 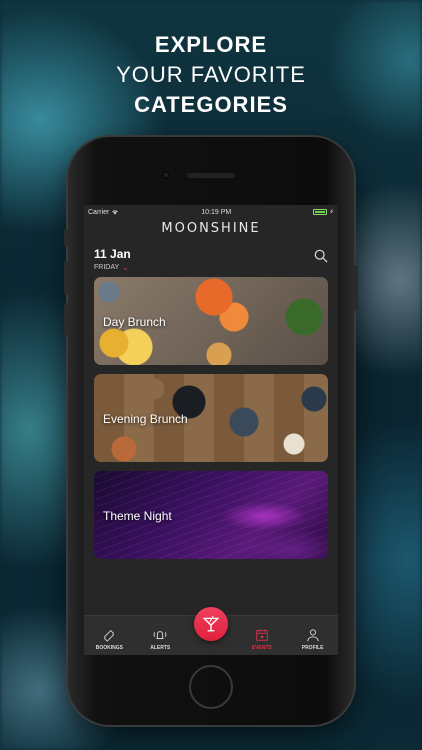 I want to click on tab-label: ALERTS, so click(x=160, y=648).